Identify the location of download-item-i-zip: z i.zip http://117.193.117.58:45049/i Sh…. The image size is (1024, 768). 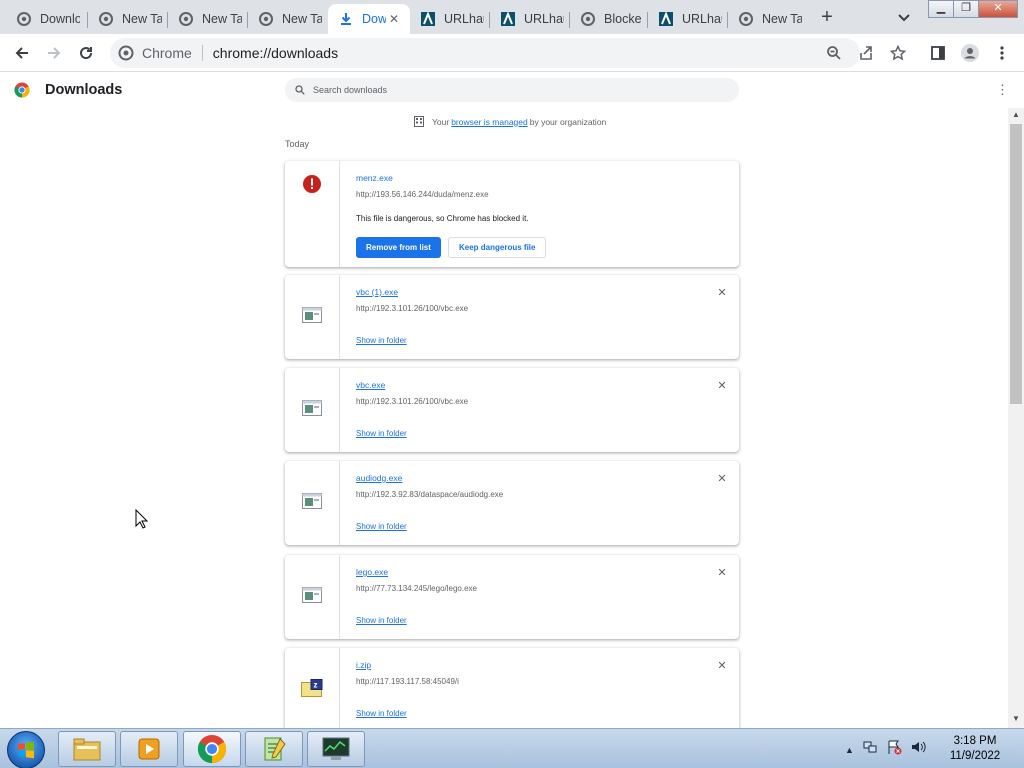
(512, 690).